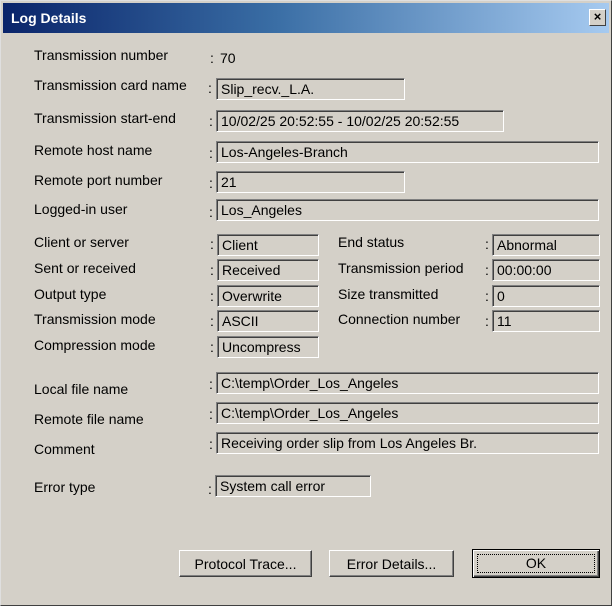 This screenshot has width=614, height=608. I want to click on sent-received-colon: :, so click(212, 270).